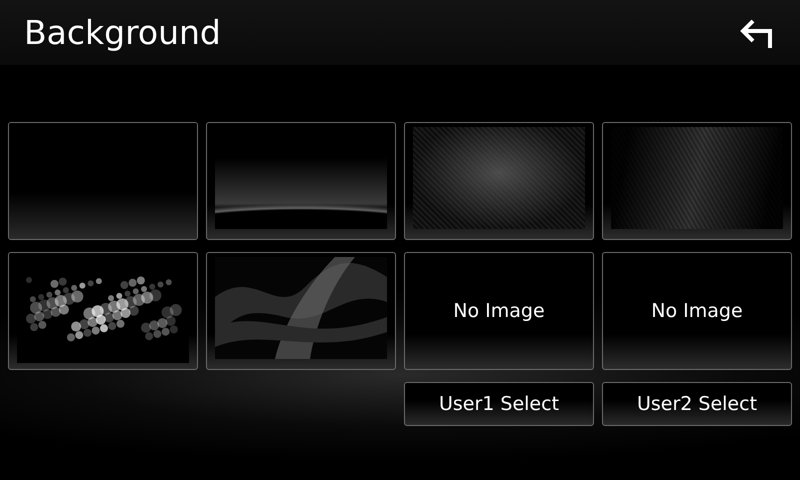 Image resolution: width=800 pixels, height=480 pixels. What do you see at coordinates (697, 404) in the screenshot?
I see `user-select-button: User2 Select` at bounding box center [697, 404].